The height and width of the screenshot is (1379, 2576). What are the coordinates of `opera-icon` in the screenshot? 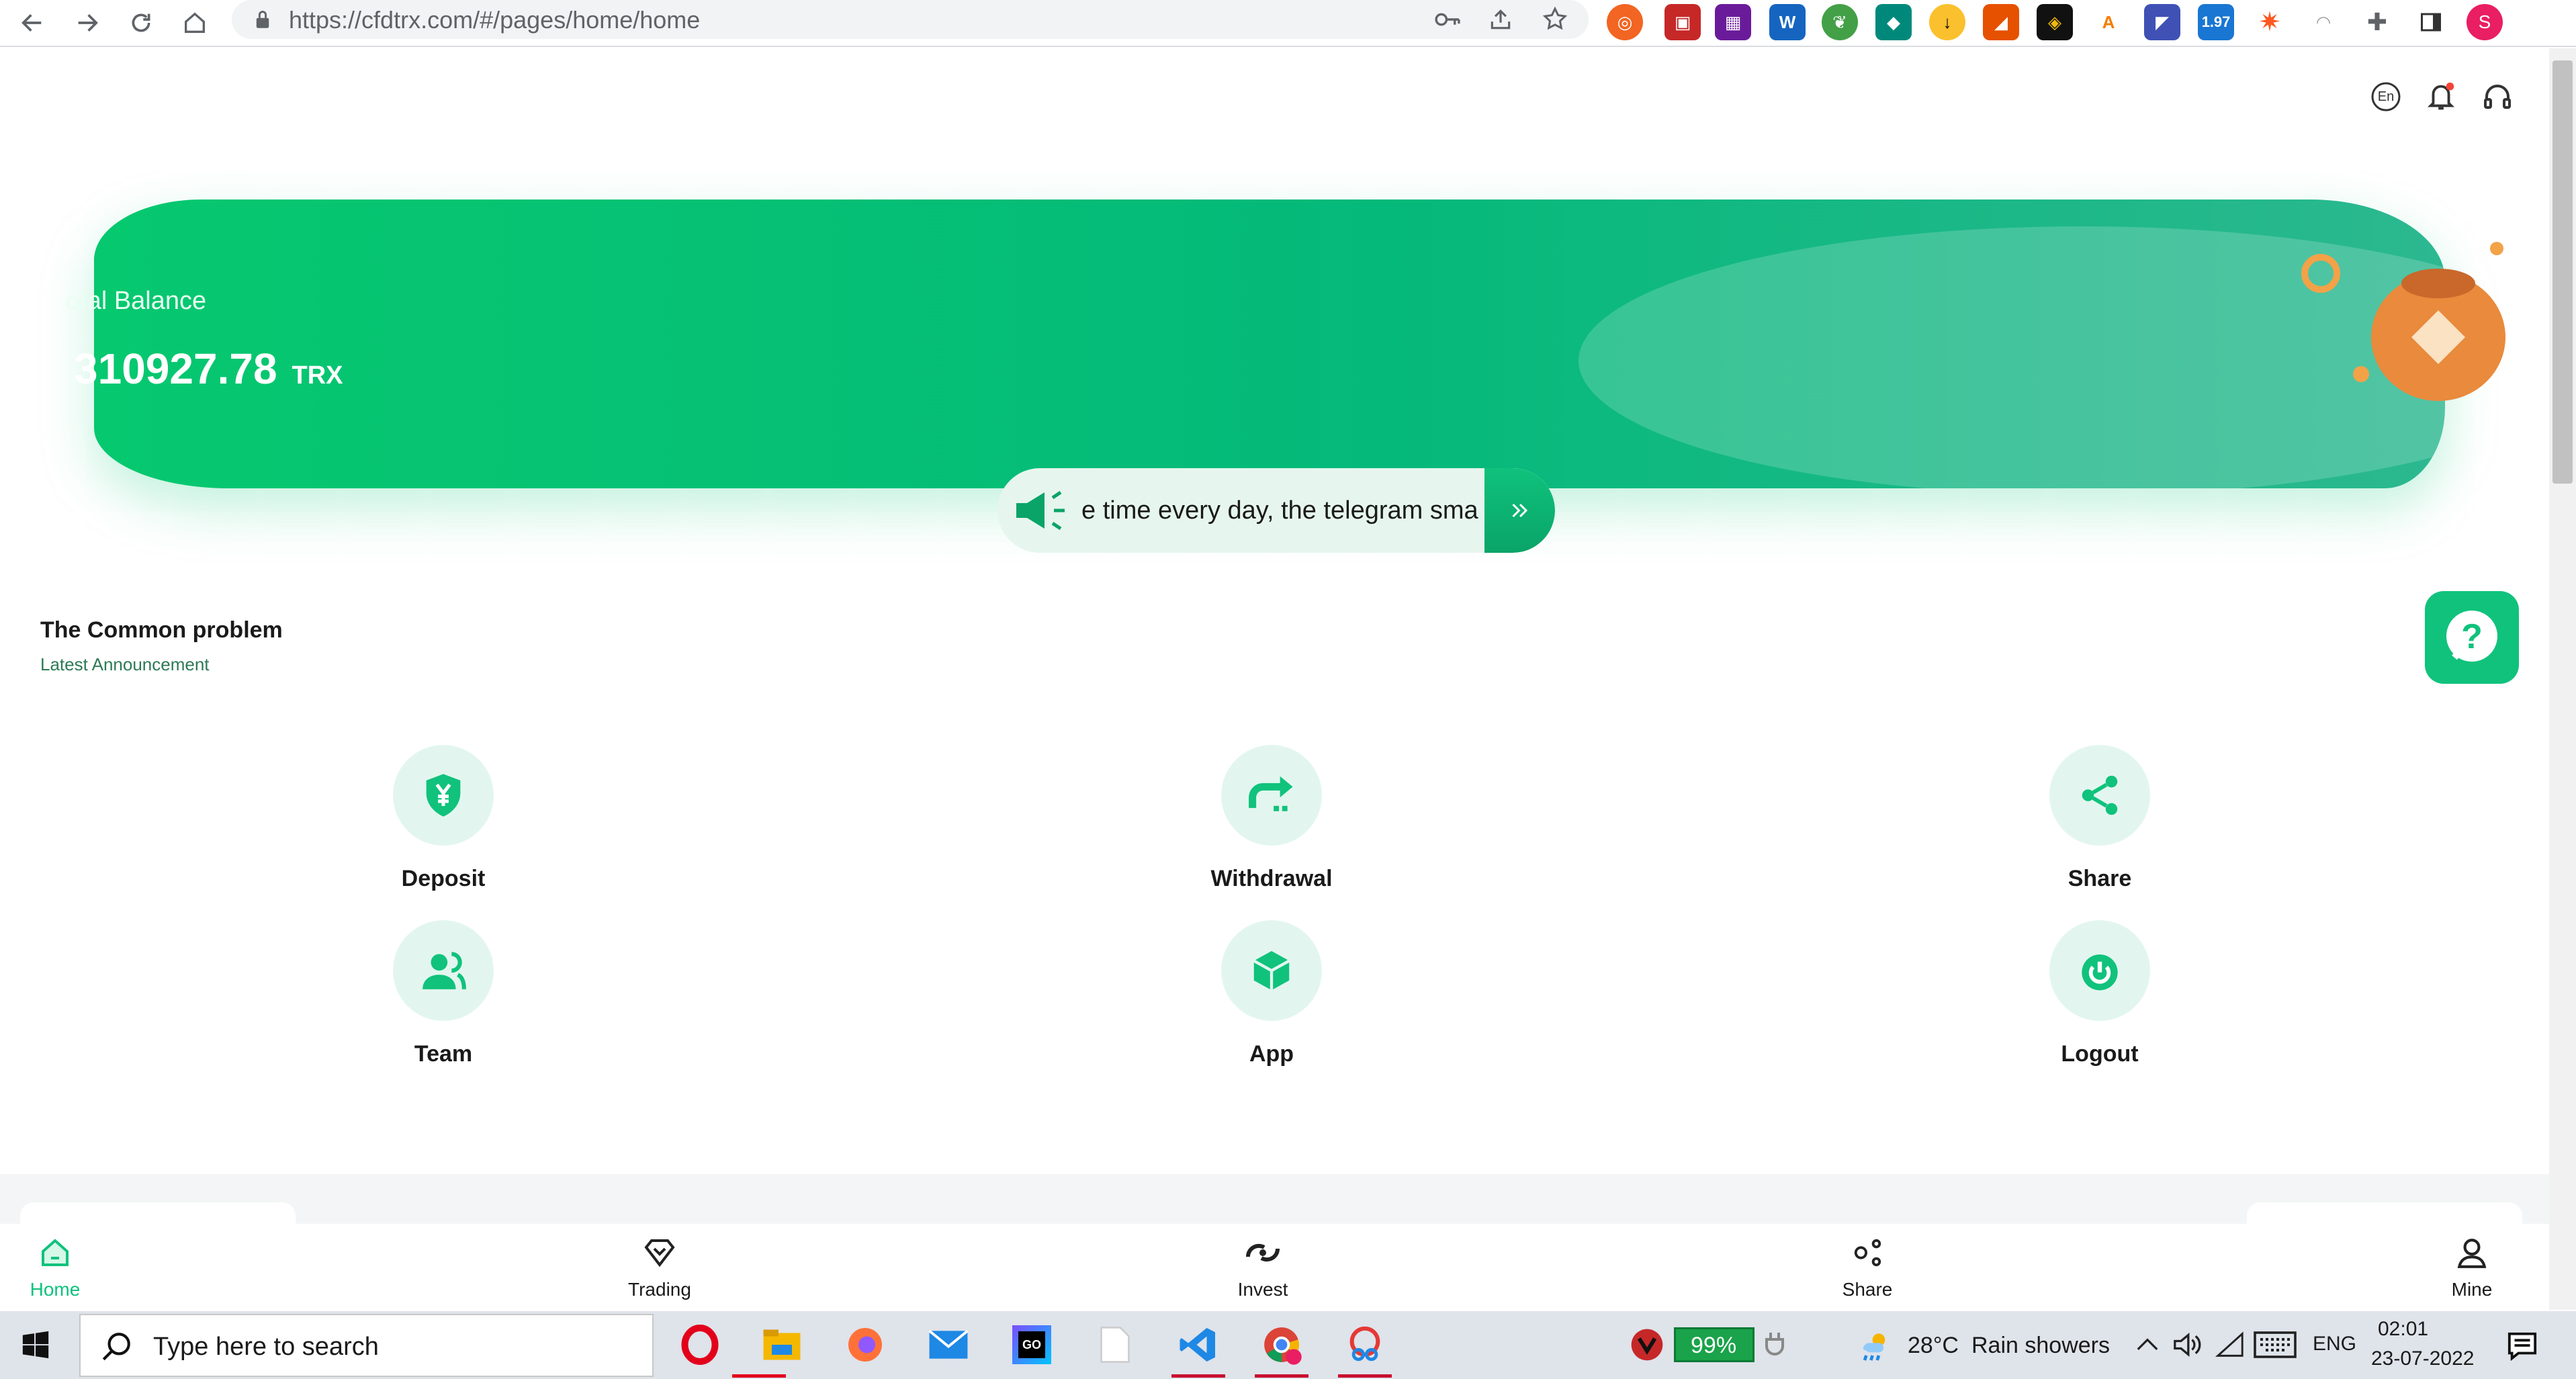 It's located at (700, 1345).